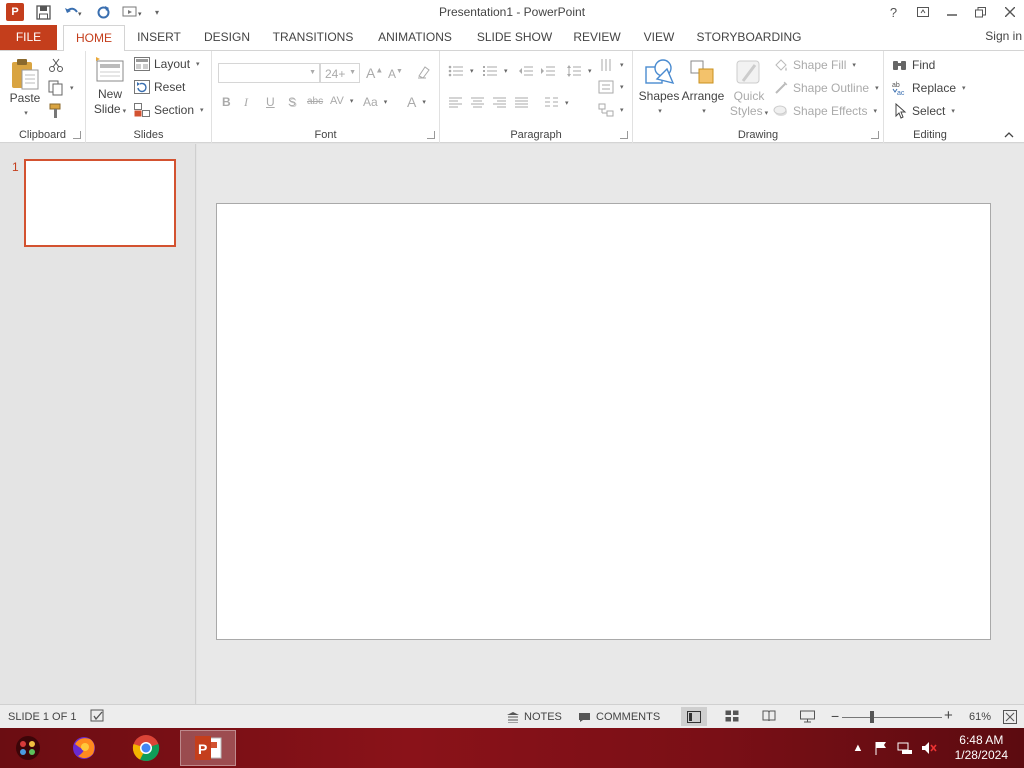 This screenshot has height=768, width=1024. What do you see at coordinates (374, 73) in the screenshot?
I see `increase-font-size-button: A▲` at bounding box center [374, 73].